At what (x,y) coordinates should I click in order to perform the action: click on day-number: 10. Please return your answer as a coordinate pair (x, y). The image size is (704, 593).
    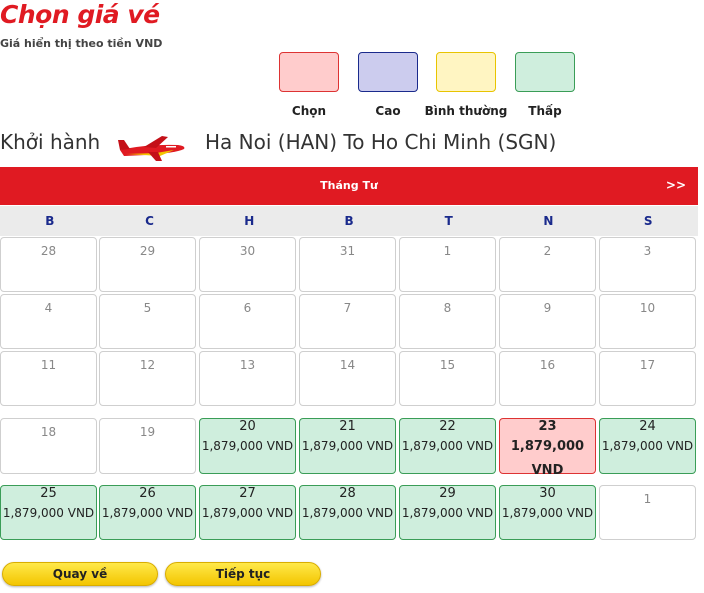
    Looking at the image, I should click on (647, 308).